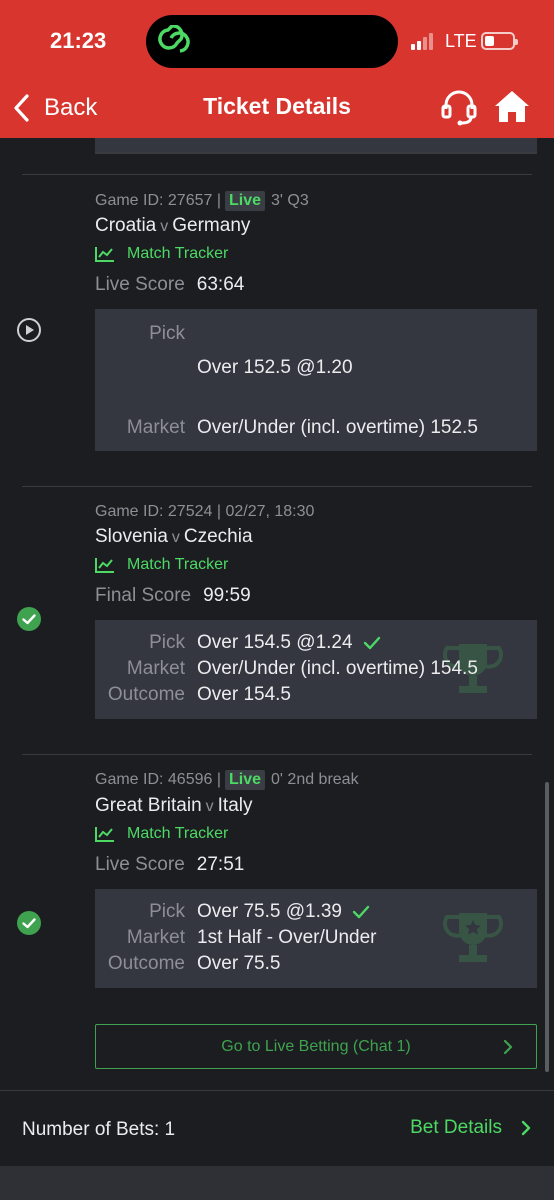  What do you see at coordinates (316, 145) in the screenshot?
I see `previous-pick-box` at bounding box center [316, 145].